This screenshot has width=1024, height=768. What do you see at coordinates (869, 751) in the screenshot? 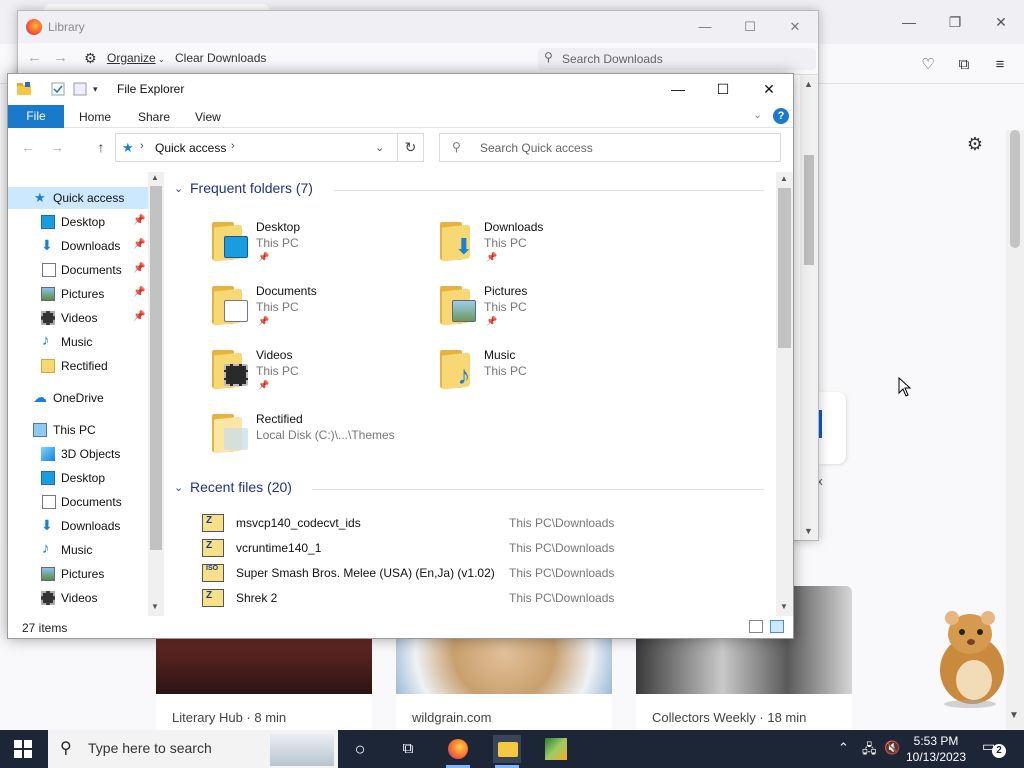
I see `network-icon: 🖧` at bounding box center [869, 751].